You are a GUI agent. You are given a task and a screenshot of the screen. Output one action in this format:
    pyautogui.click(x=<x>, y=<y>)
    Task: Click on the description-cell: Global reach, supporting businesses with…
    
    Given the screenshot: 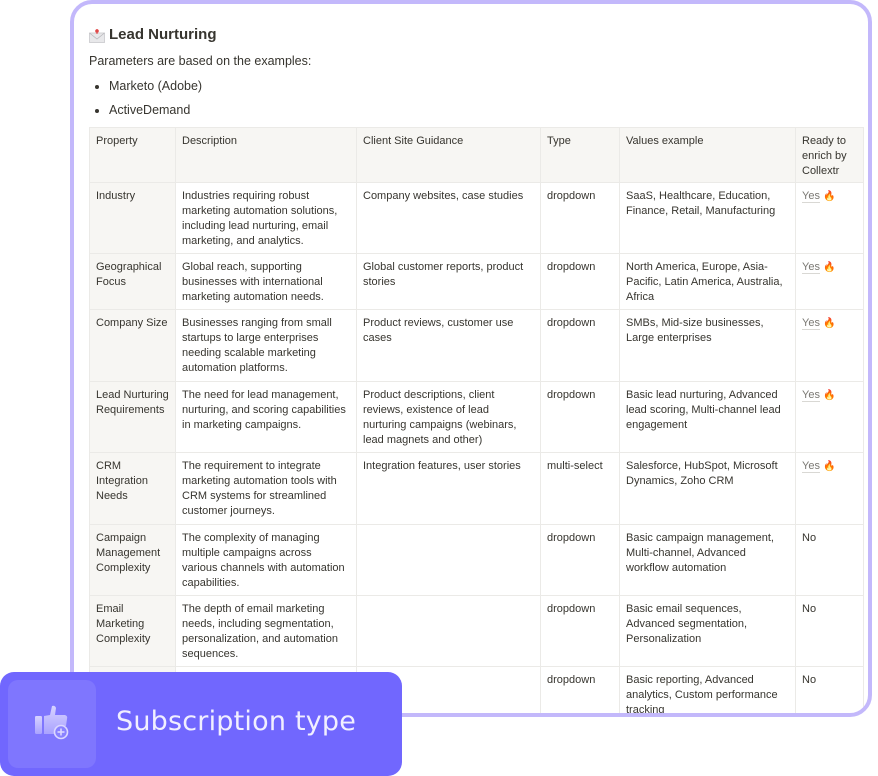 What is the action you would take?
    pyautogui.click(x=266, y=281)
    